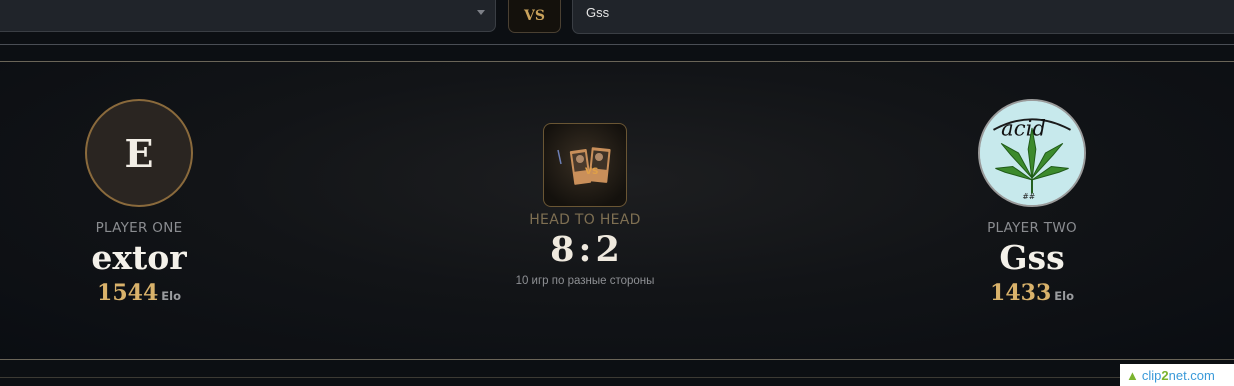  What do you see at coordinates (585, 281) in the screenshot?
I see `head-to-head-note: 10 игр по разные стороны` at bounding box center [585, 281].